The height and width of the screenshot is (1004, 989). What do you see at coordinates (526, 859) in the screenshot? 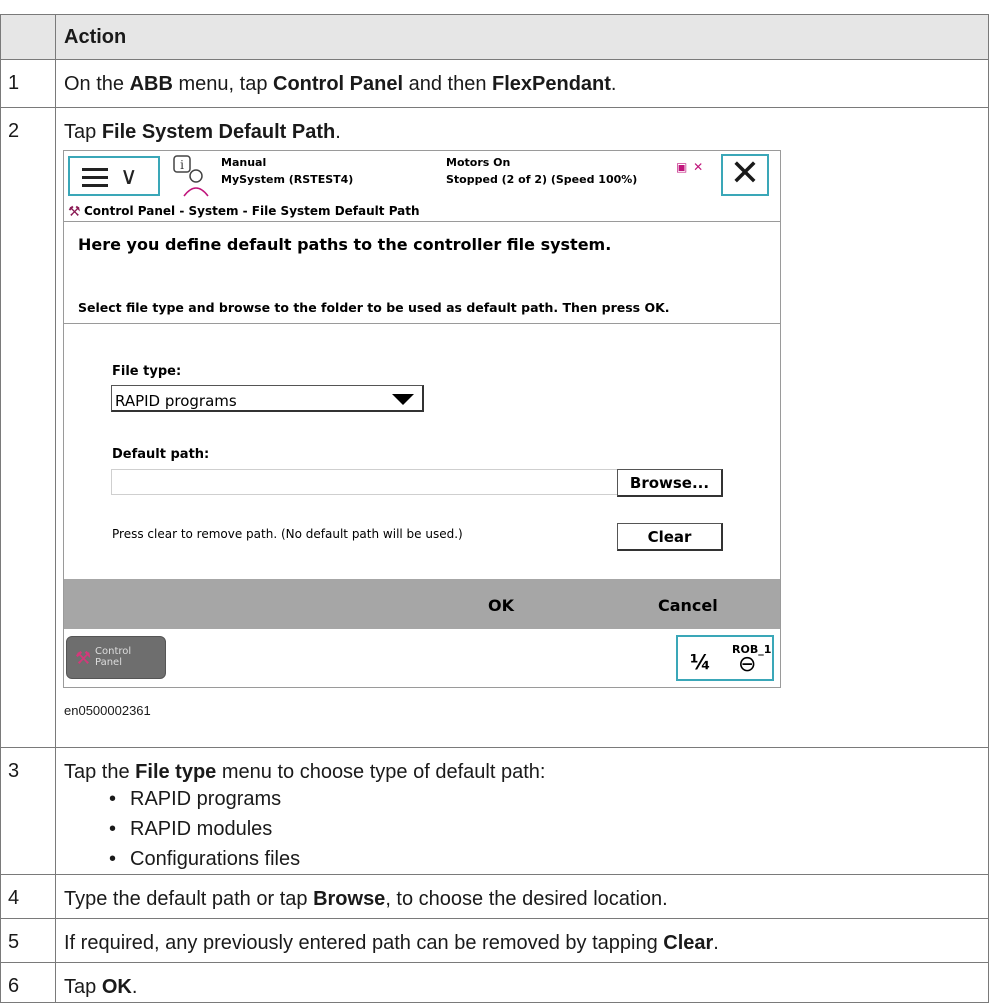
I see `list-item: Configurations files` at bounding box center [526, 859].